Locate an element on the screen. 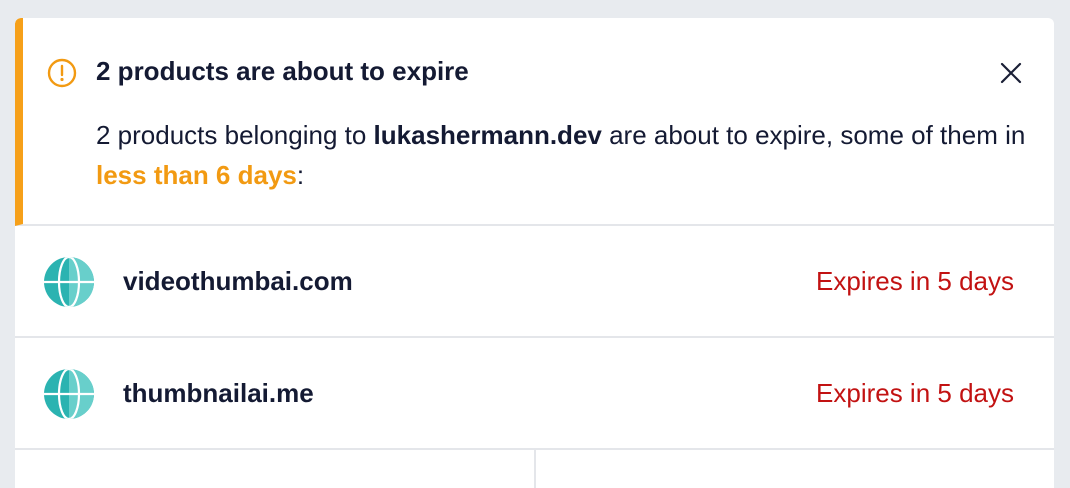 The width and height of the screenshot is (1070, 488). card-footer is located at coordinates (534, 469).